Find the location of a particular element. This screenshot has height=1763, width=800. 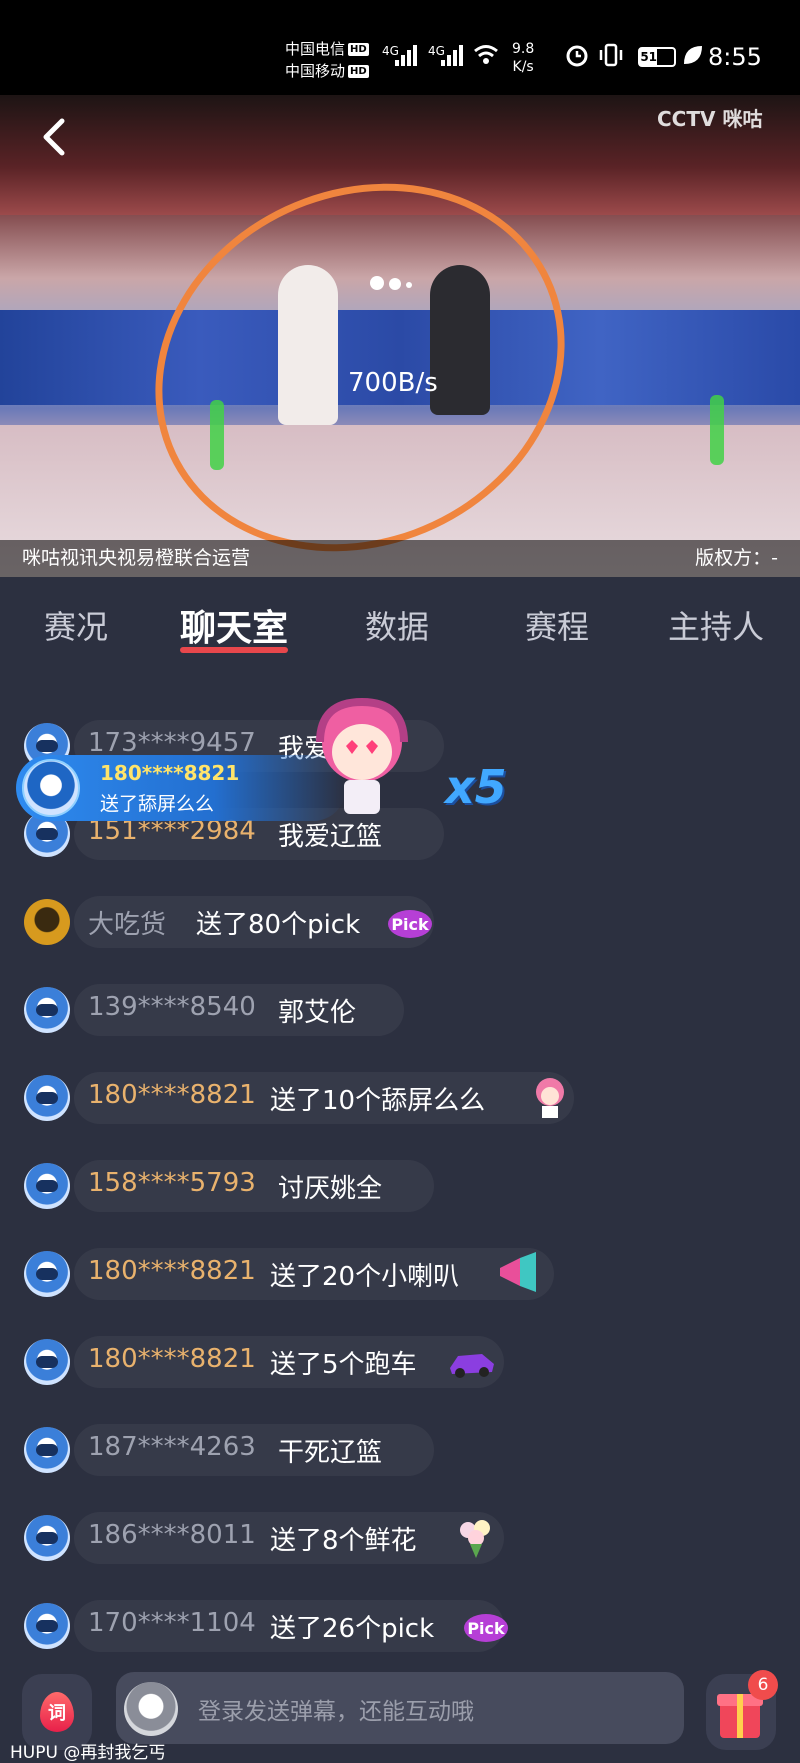

username: 187****4263 is located at coordinates (172, 1447).